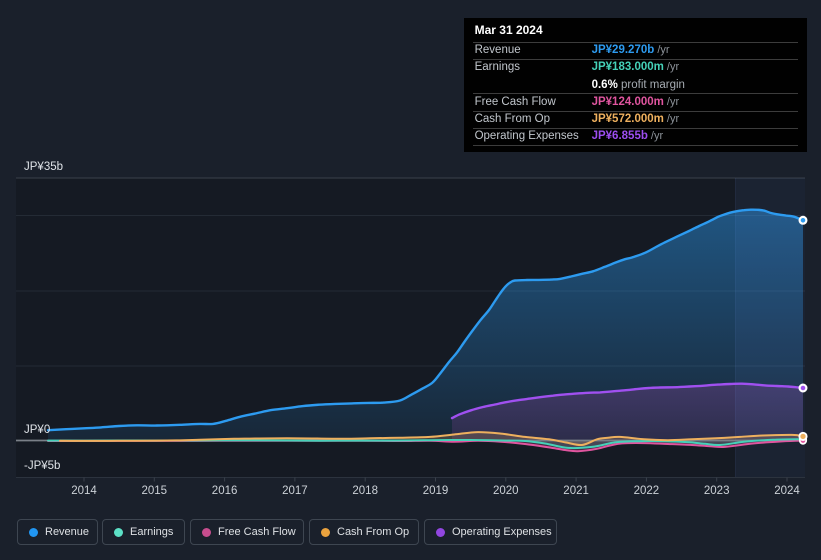  I want to click on svg-text: 2014, so click(84, 491).